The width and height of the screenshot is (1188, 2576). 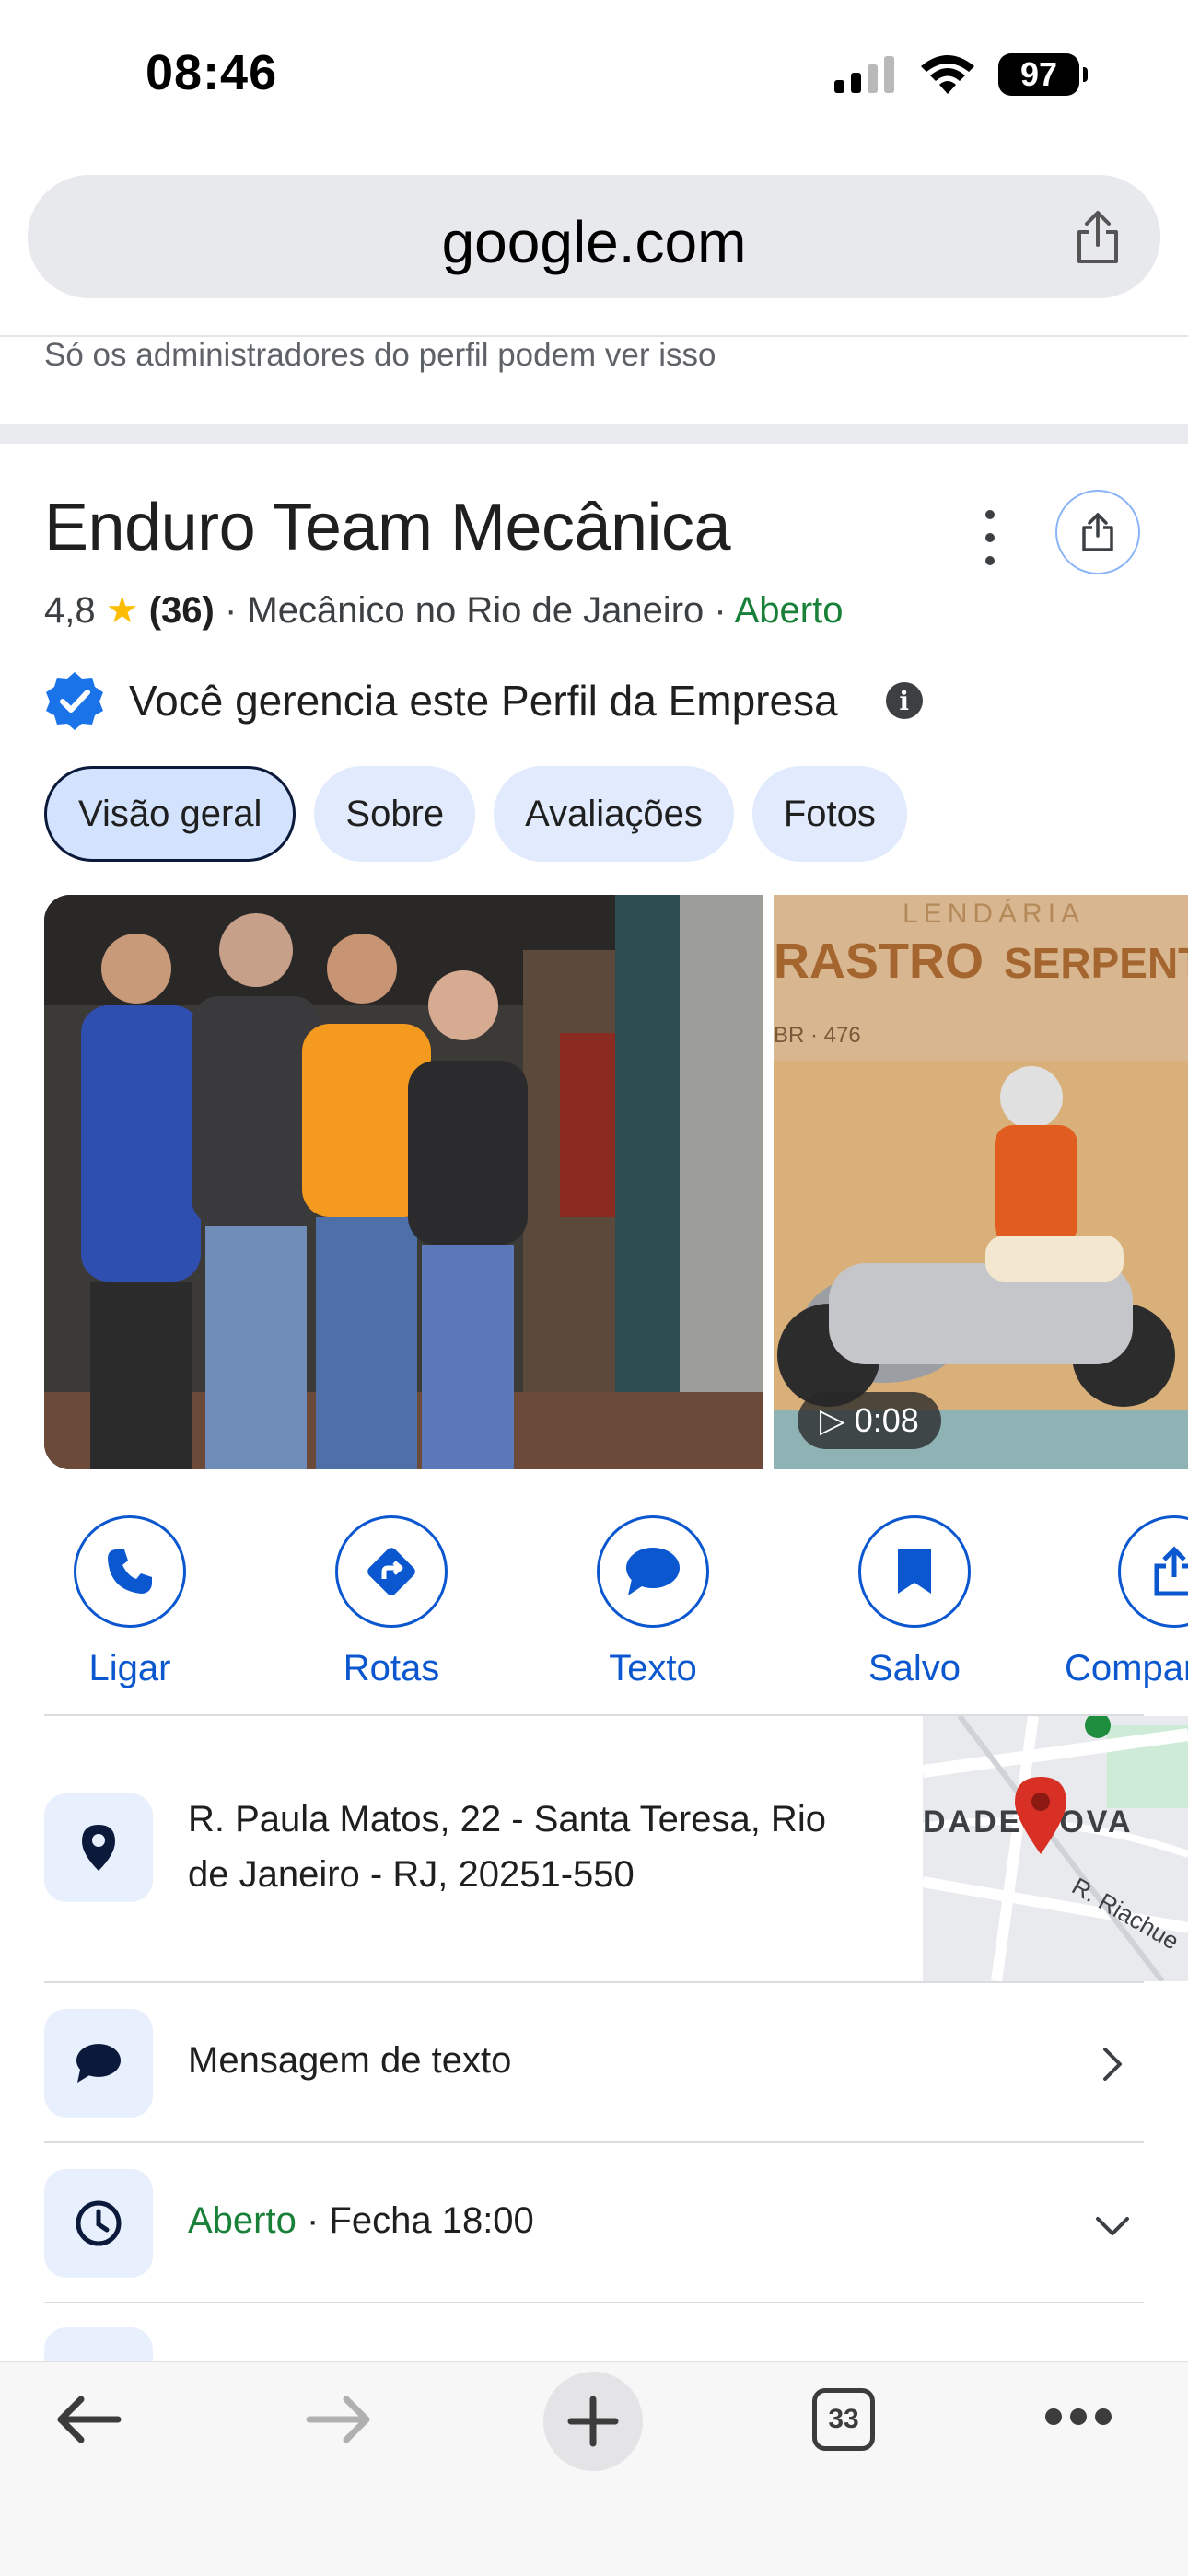 What do you see at coordinates (904, 700) in the screenshot?
I see `info-icon: i` at bounding box center [904, 700].